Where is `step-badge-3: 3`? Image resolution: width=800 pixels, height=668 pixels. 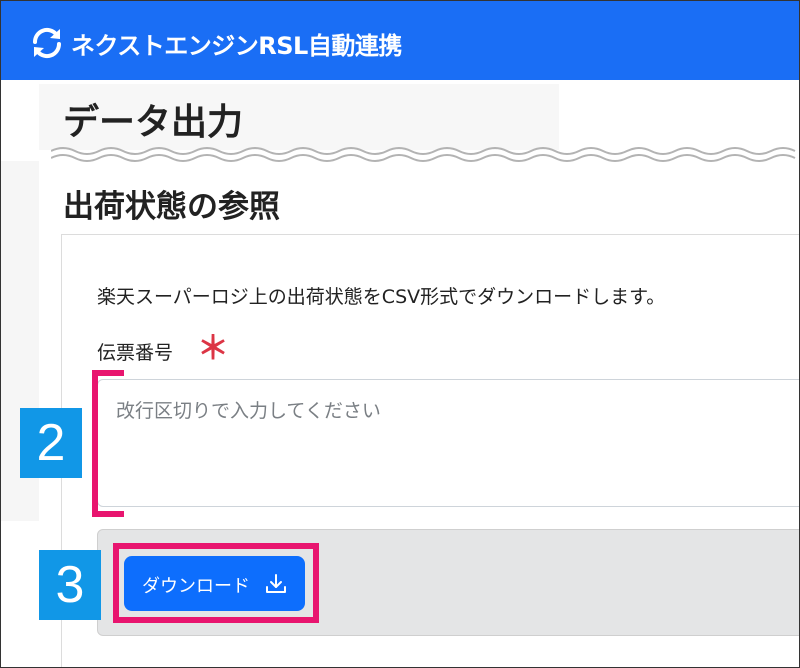
step-badge-3: 3 is located at coordinates (70, 585).